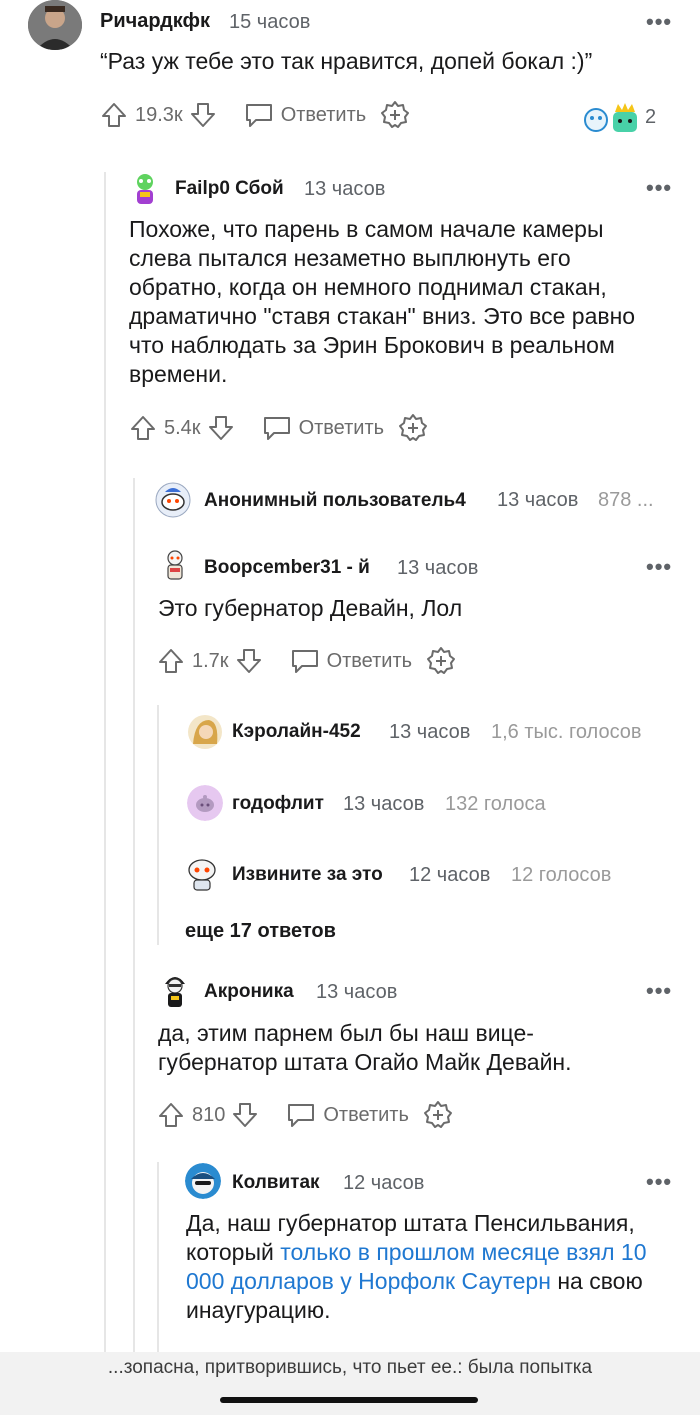  I want to click on home-indicator, so click(349, 1400).